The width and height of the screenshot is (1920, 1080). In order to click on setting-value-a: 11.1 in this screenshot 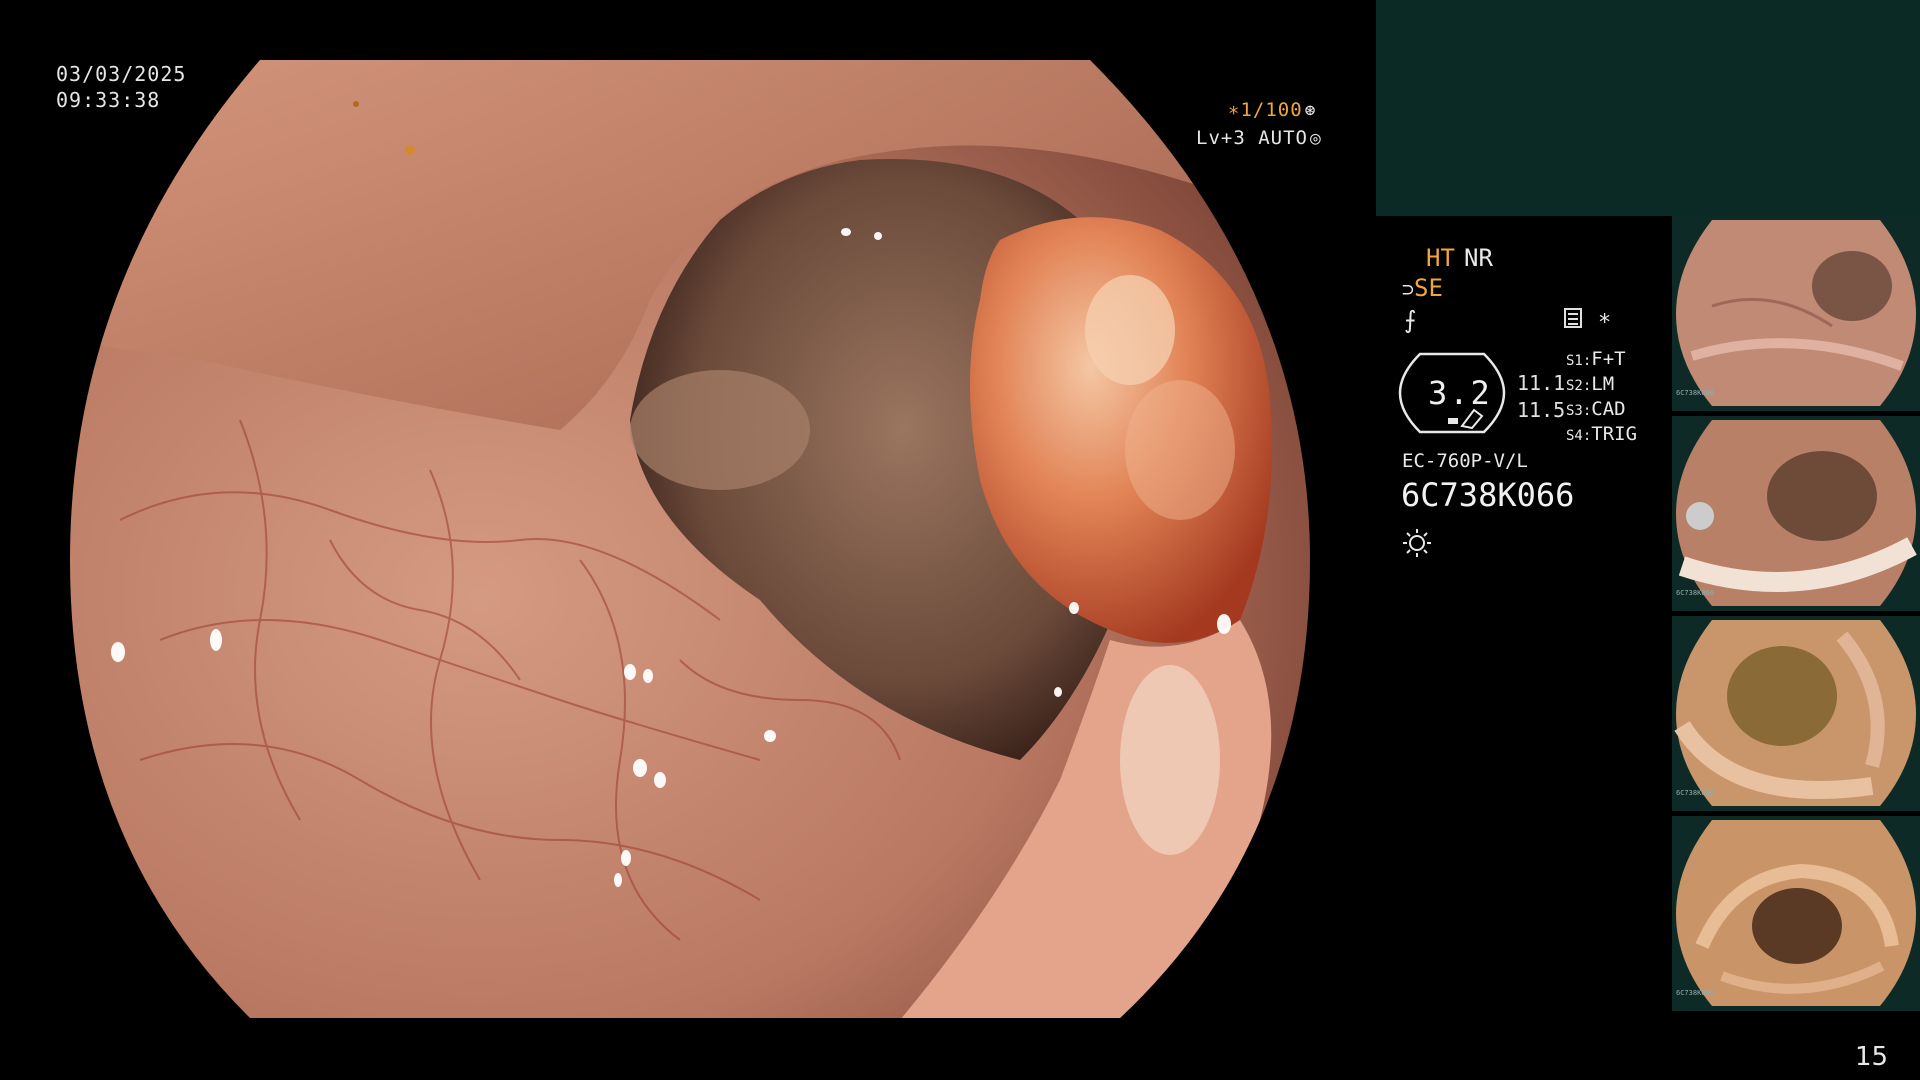, I will do `click(1541, 383)`.